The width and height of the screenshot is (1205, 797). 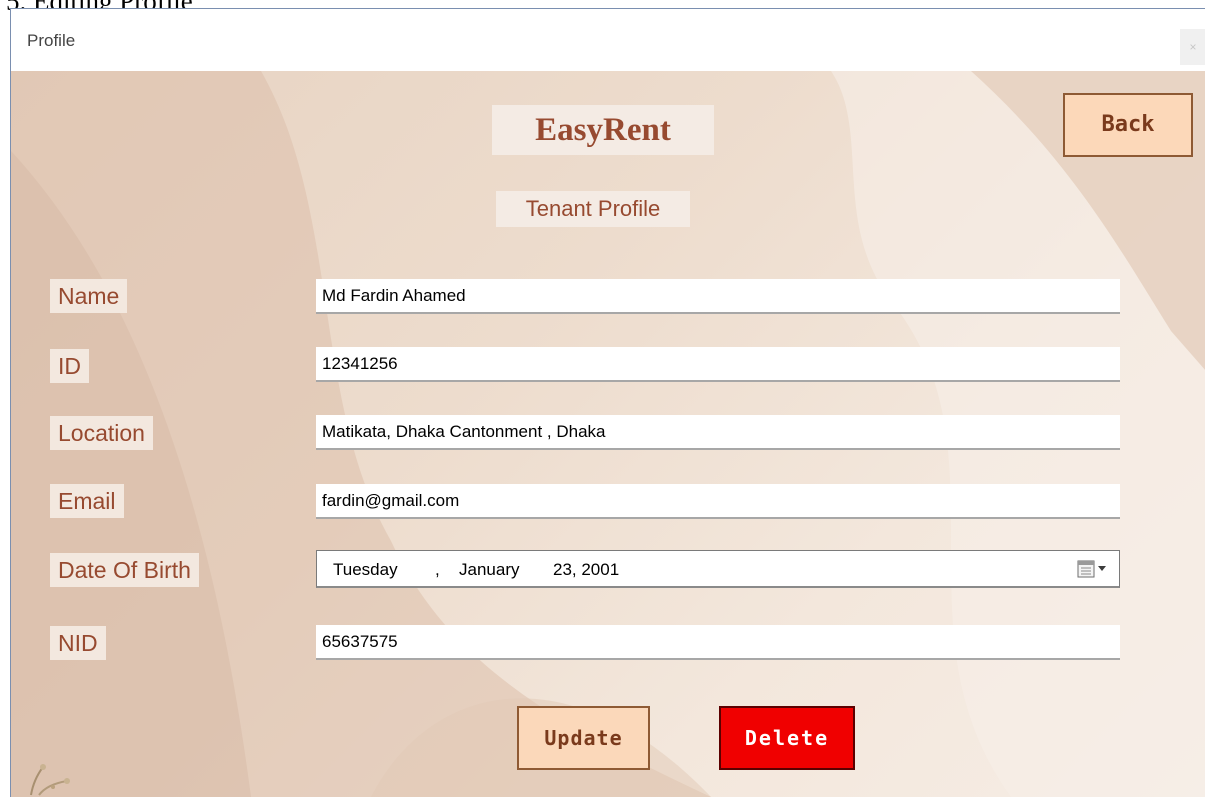 I want to click on floral-decoration-icon, so click(x=50, y=780).